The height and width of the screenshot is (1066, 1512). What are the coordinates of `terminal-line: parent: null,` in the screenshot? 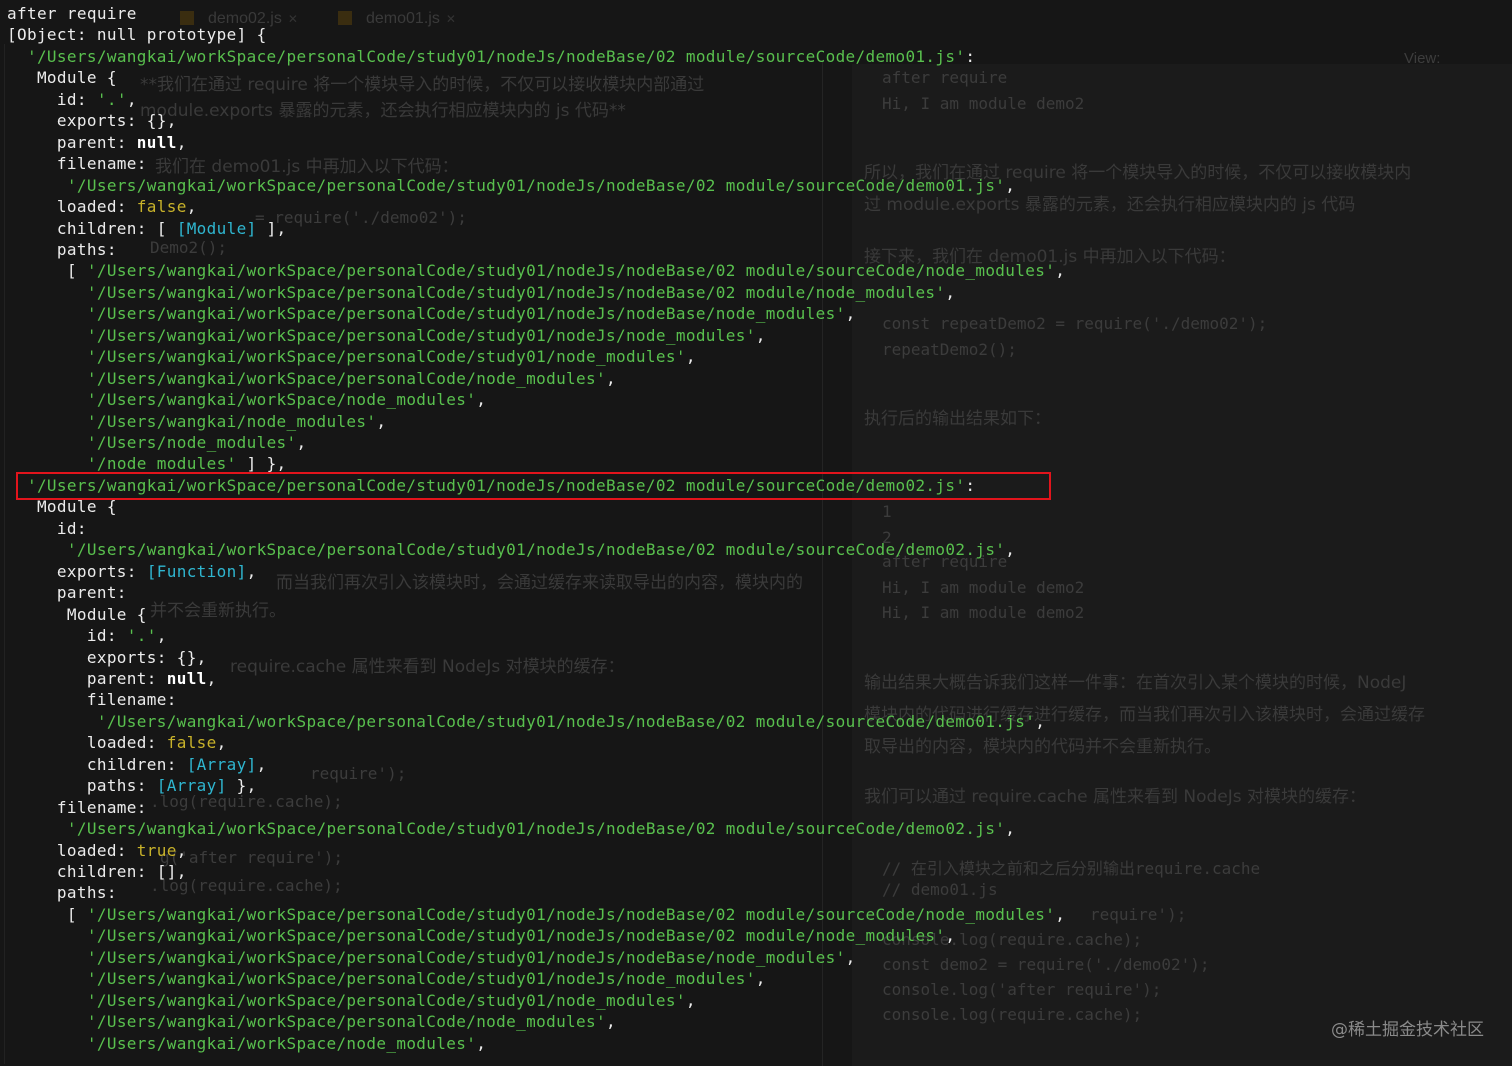 It's located at (97, 142).